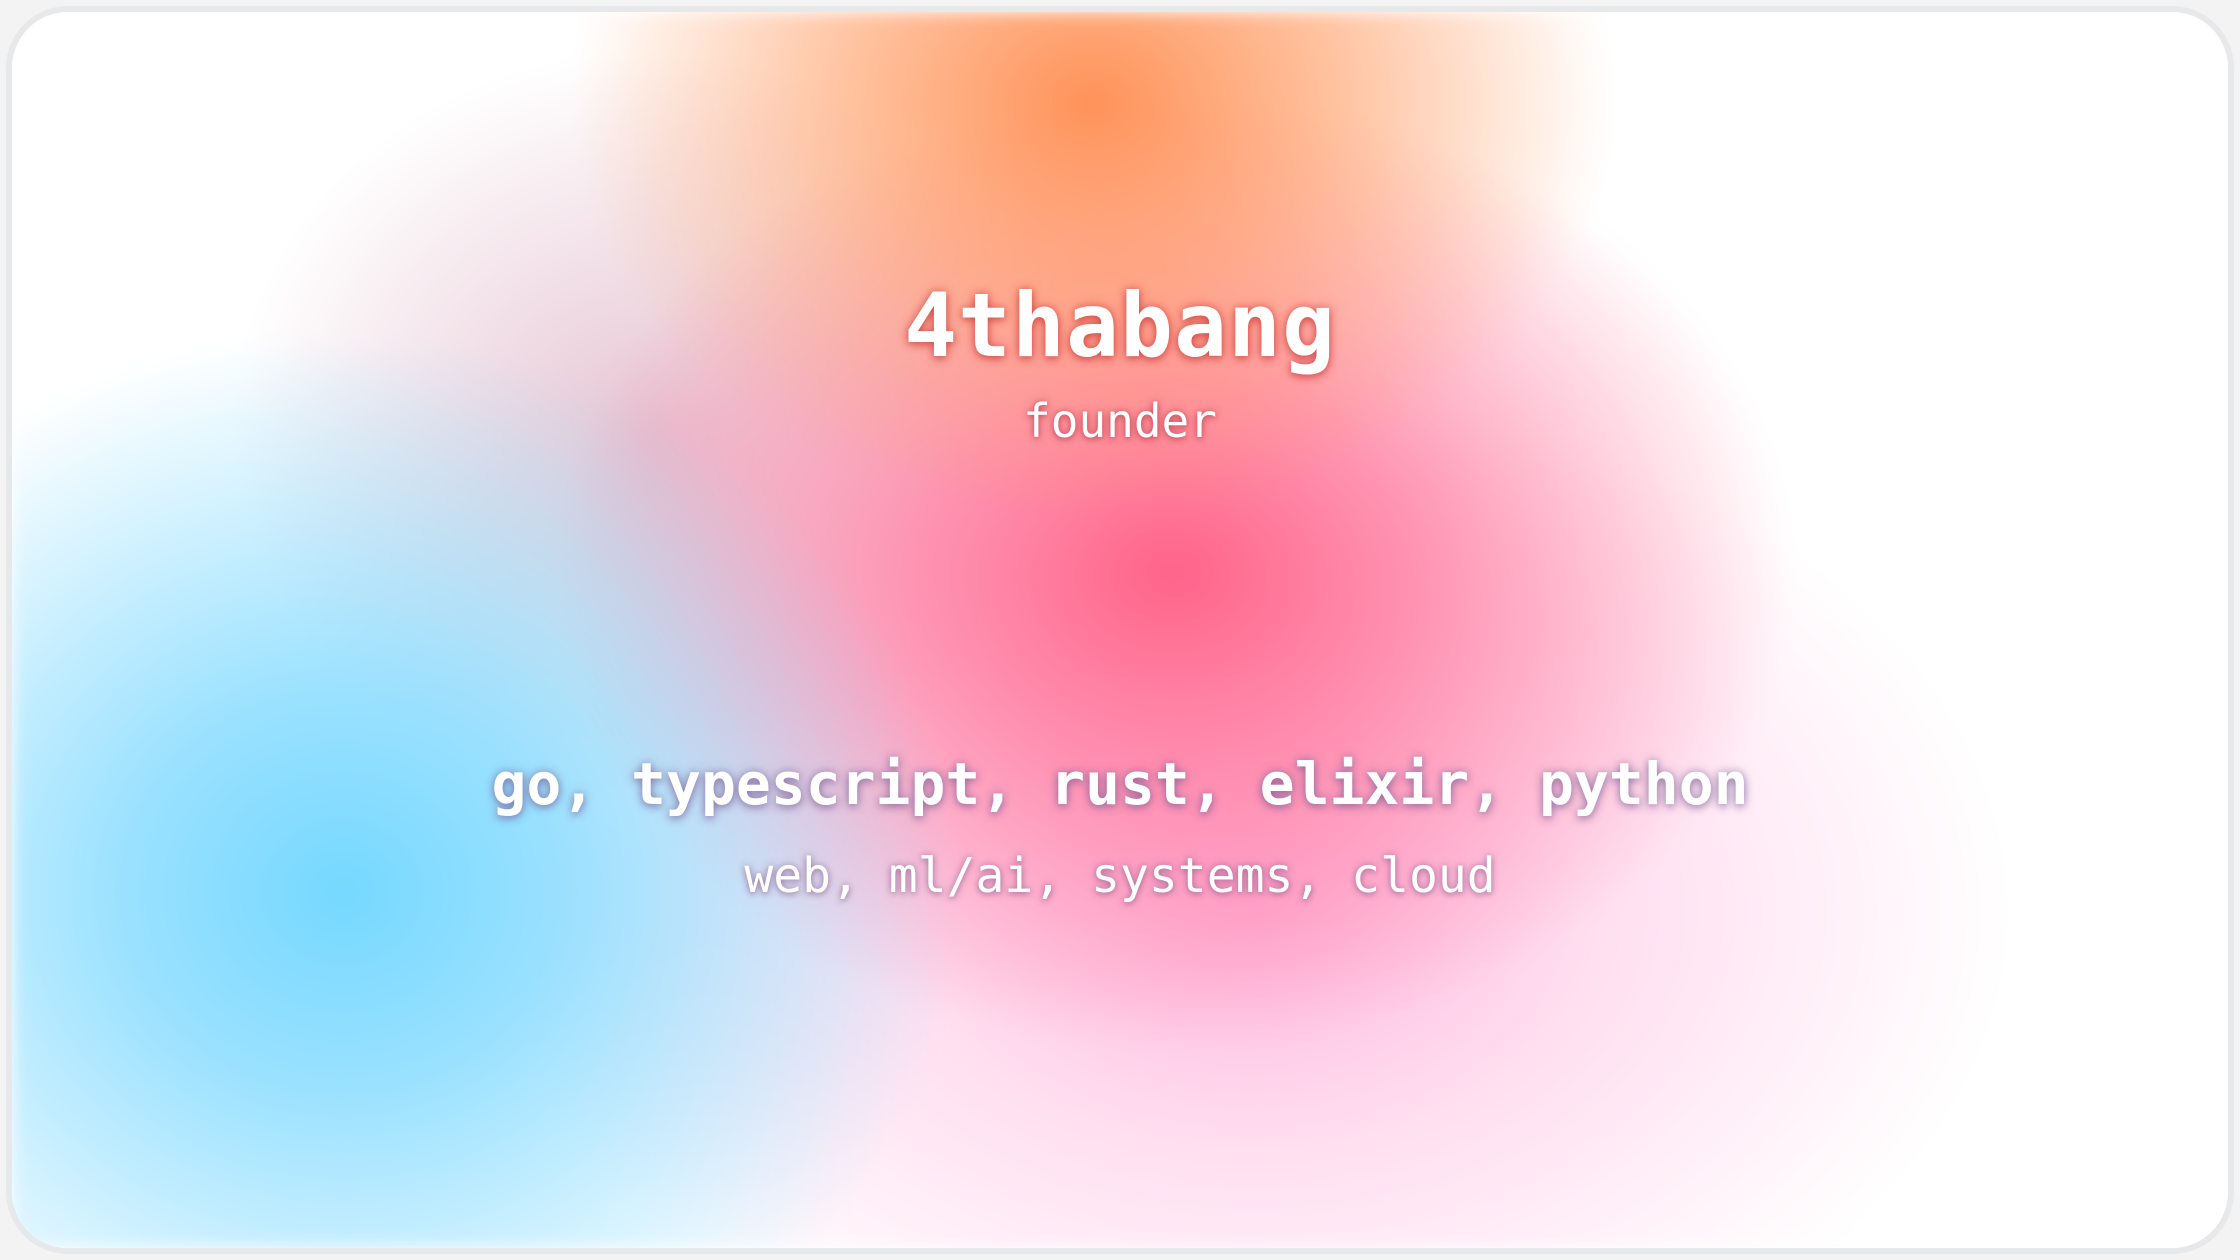 This screenshot has width=2240, height=1260. What do you see at coordinates (1120, 876) in the screenshot?
I see `domains-list: web, ml/ai, systems, cloud` at bounding box center [1120, 876].